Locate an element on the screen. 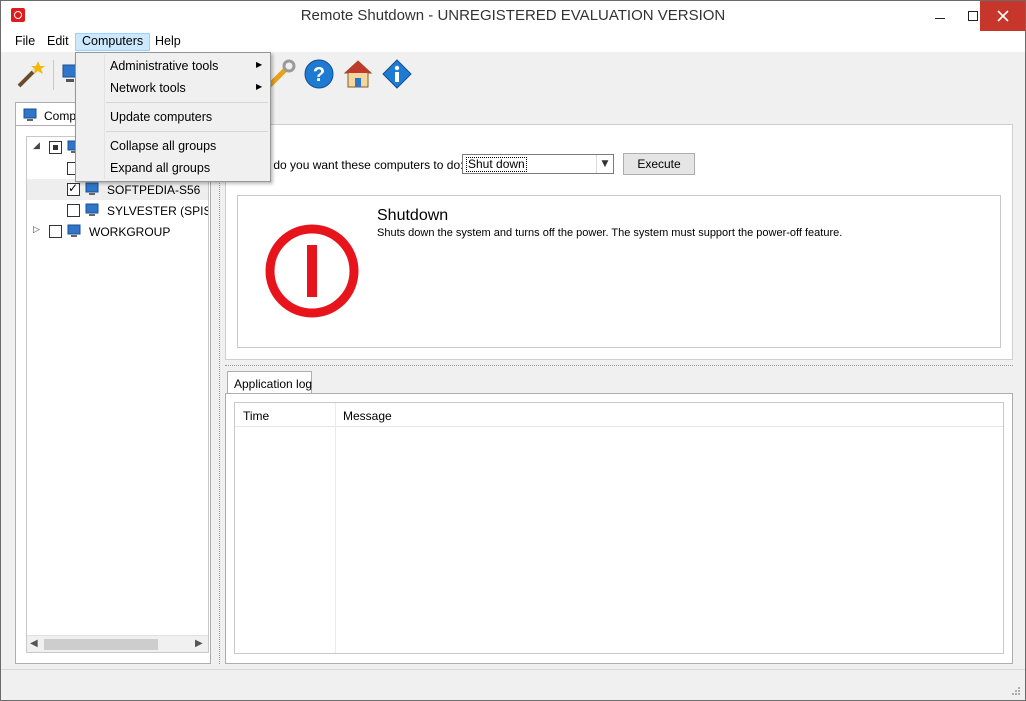 This screenshot has width=1026, height=701. tab-application-log: Application log is located at coordinates (269, 382).